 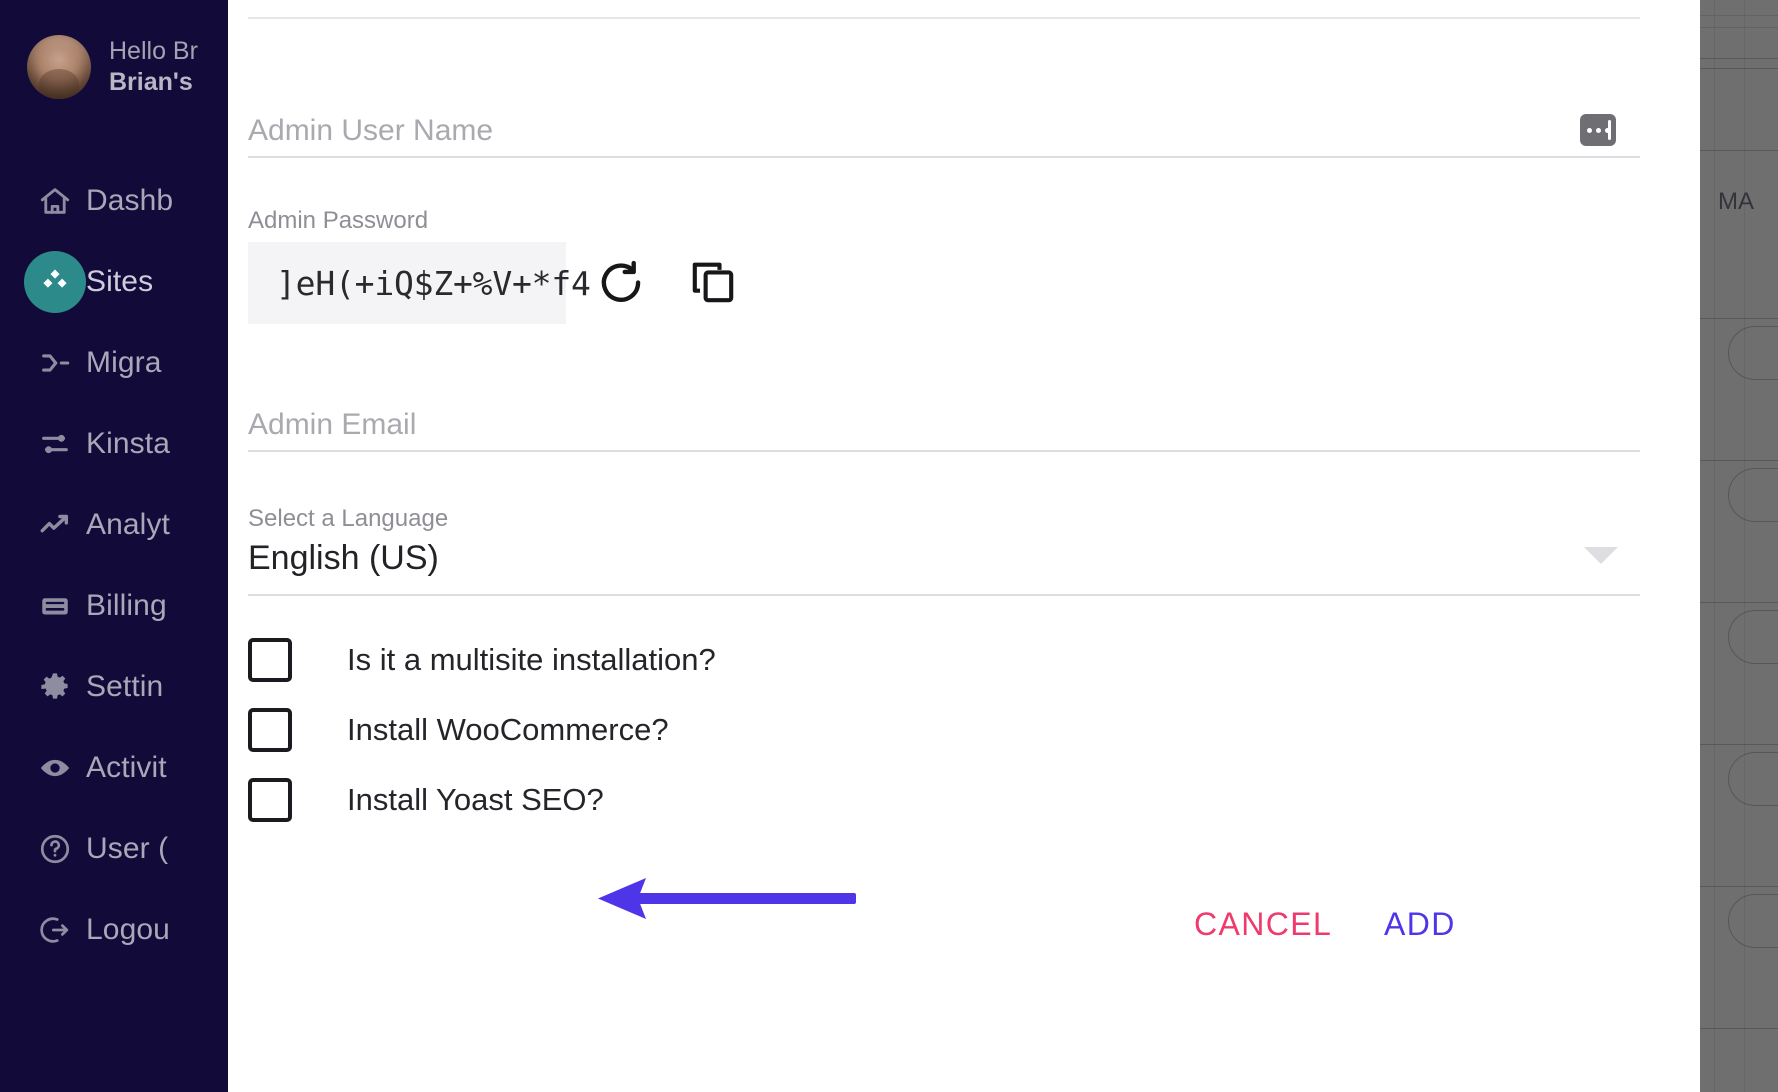 I want to click on sidebar-item-label: Dashb, so click(x=130, y=200).